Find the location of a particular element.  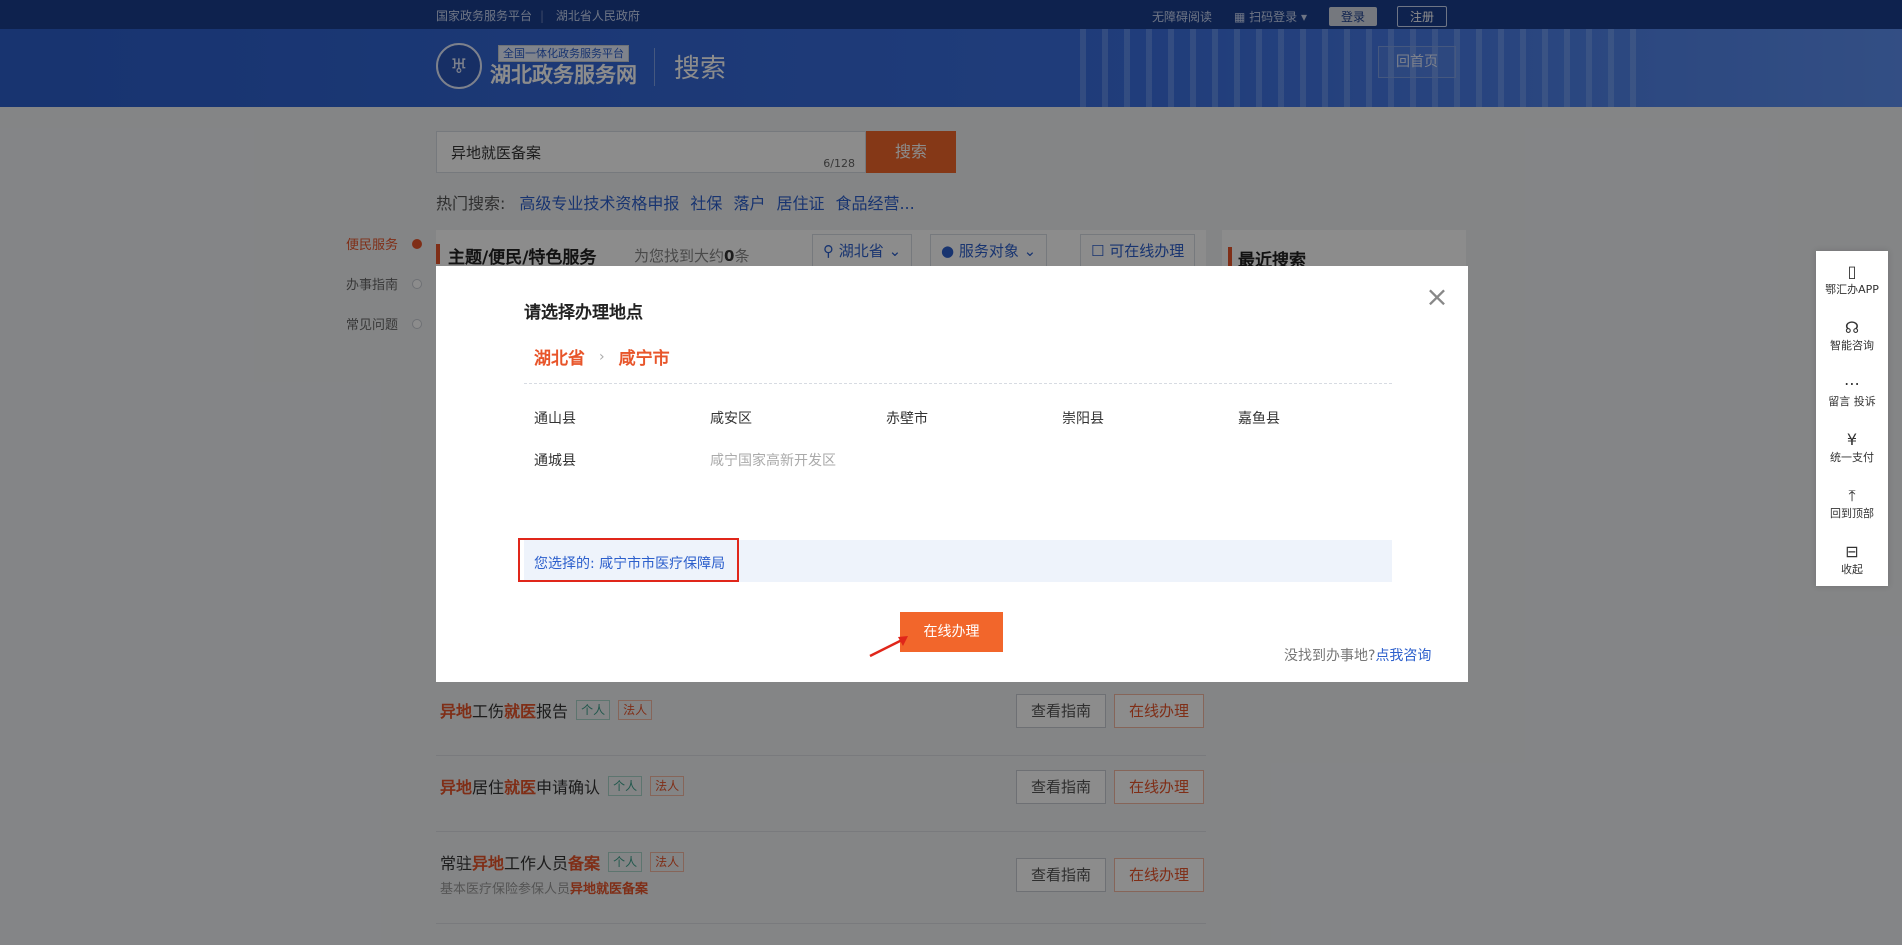

float-item: ⤒ 回到顶部 is located at coordinates (1852, 503).